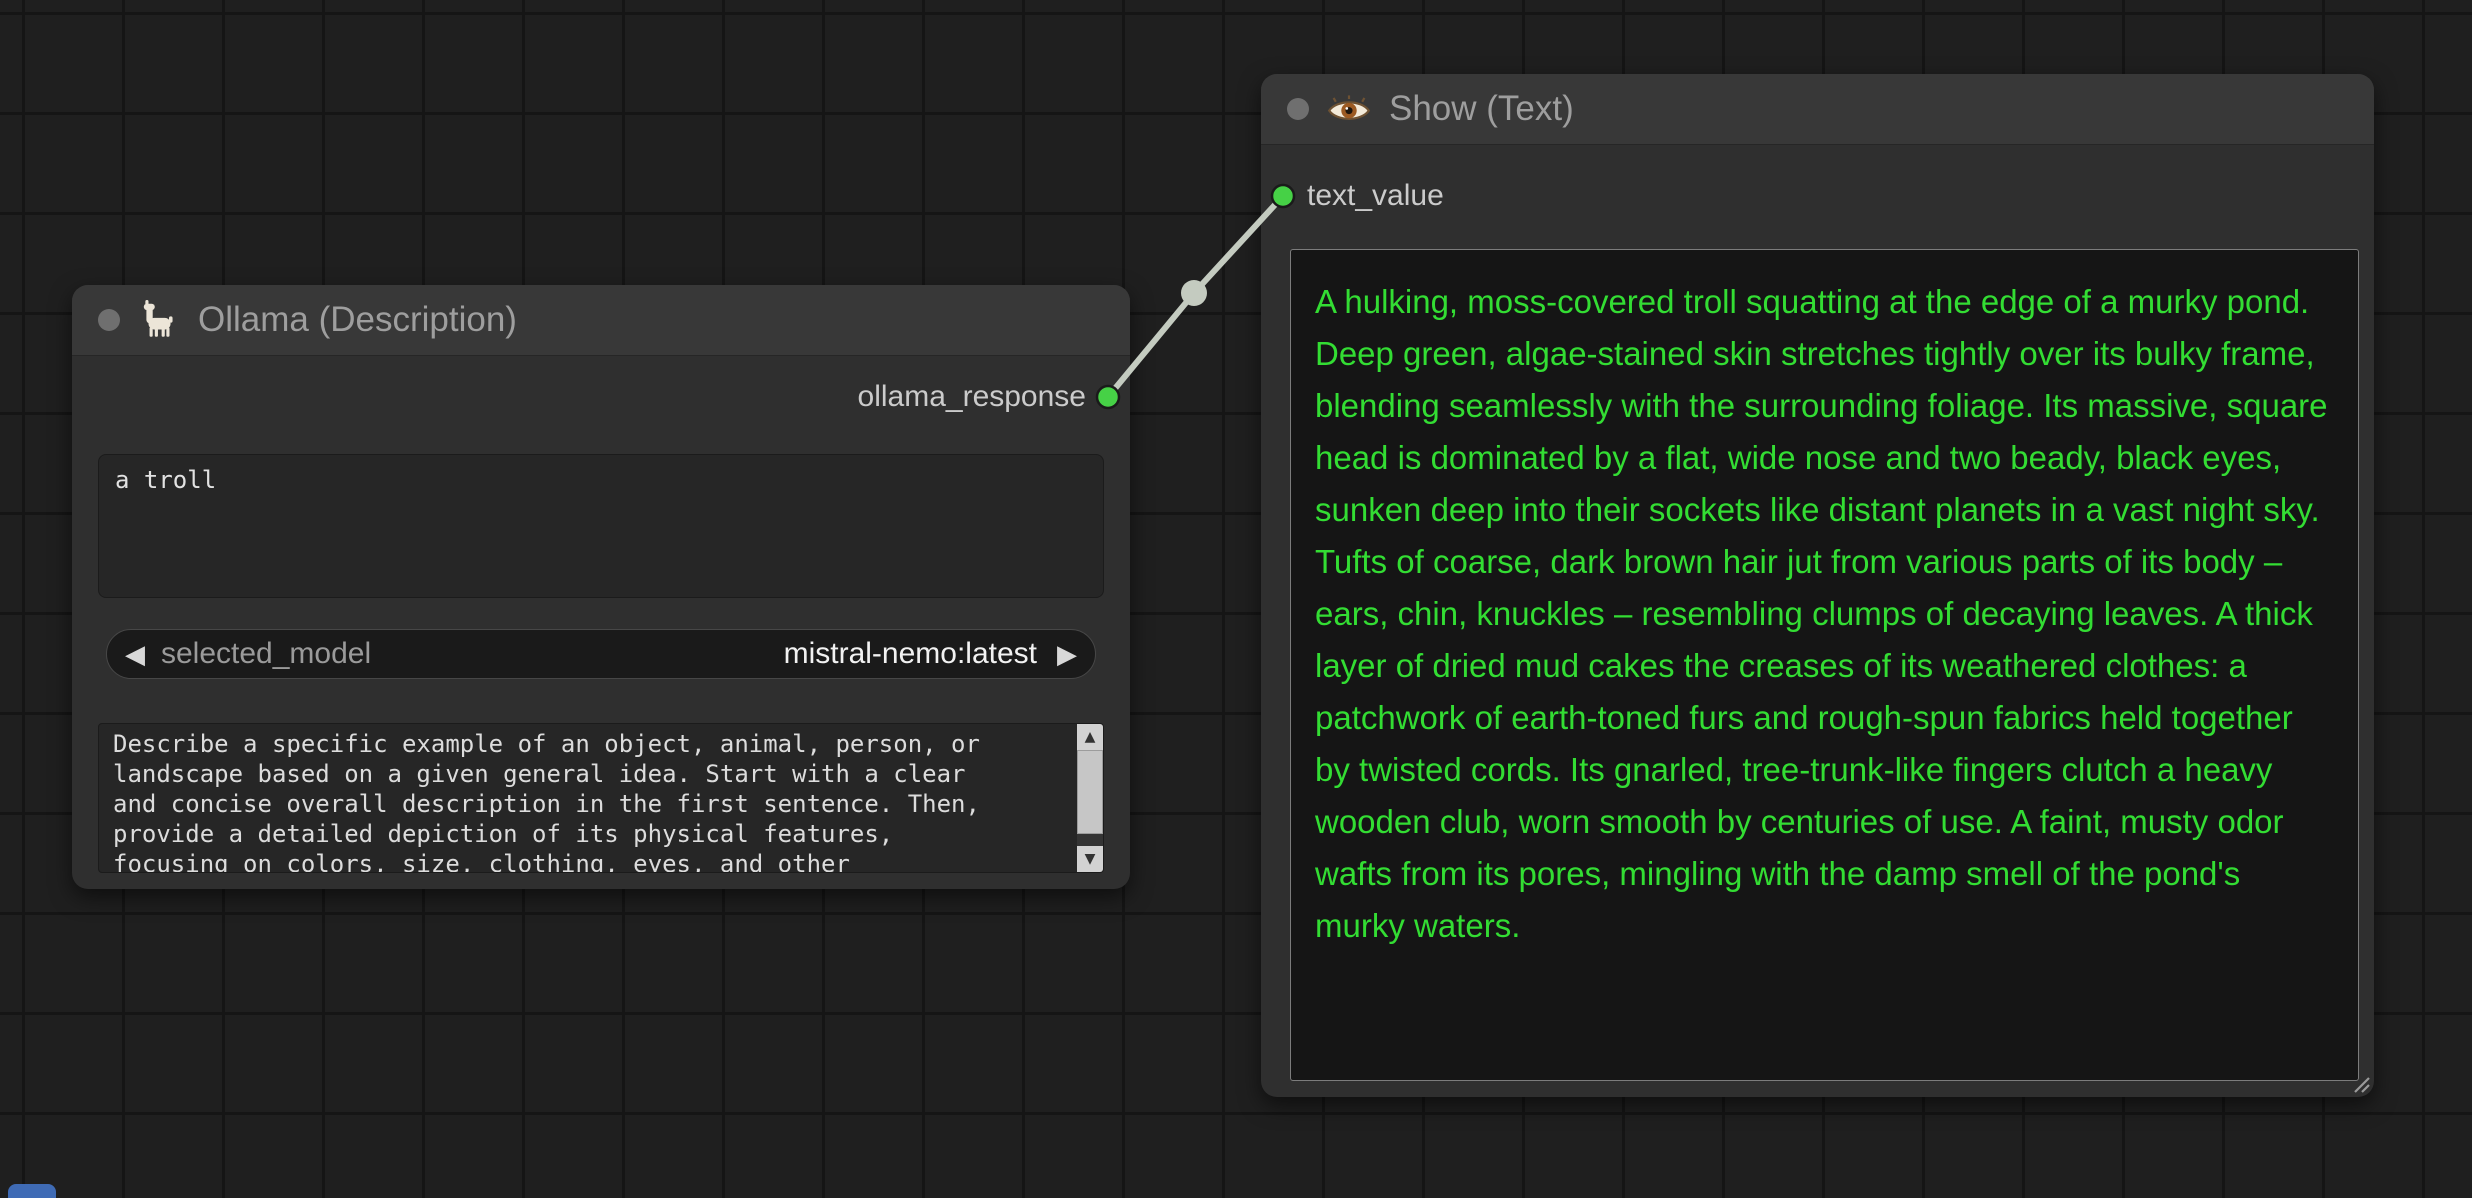 This screenshot has height=1198, width=2472. What do you see at coordinates (601, 526) in the screenshot?
I see `prompt-input: a troll` at bounding box center [601, 526].